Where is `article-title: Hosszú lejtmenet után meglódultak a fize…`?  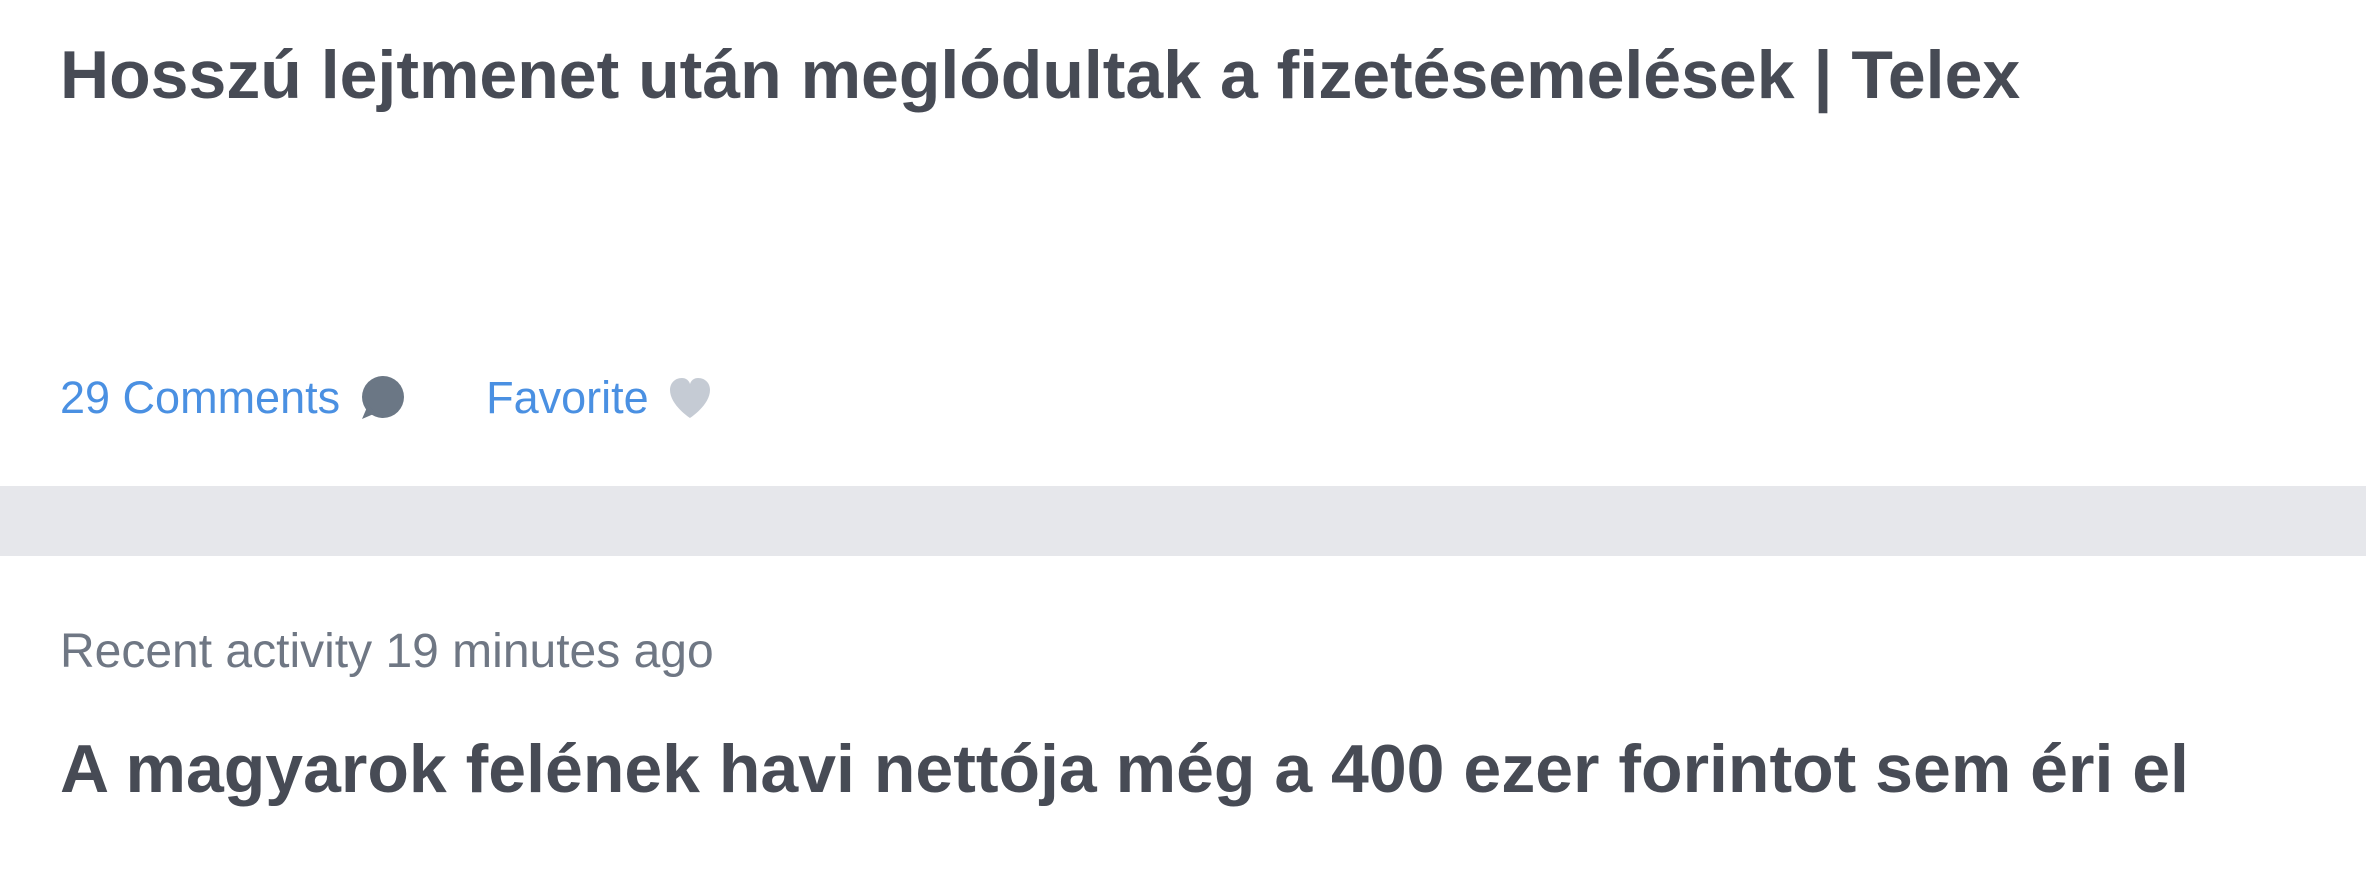 article-title: Hosszú lejtmenet után meglódultak a fize… is located at coordinates (1040, 75).